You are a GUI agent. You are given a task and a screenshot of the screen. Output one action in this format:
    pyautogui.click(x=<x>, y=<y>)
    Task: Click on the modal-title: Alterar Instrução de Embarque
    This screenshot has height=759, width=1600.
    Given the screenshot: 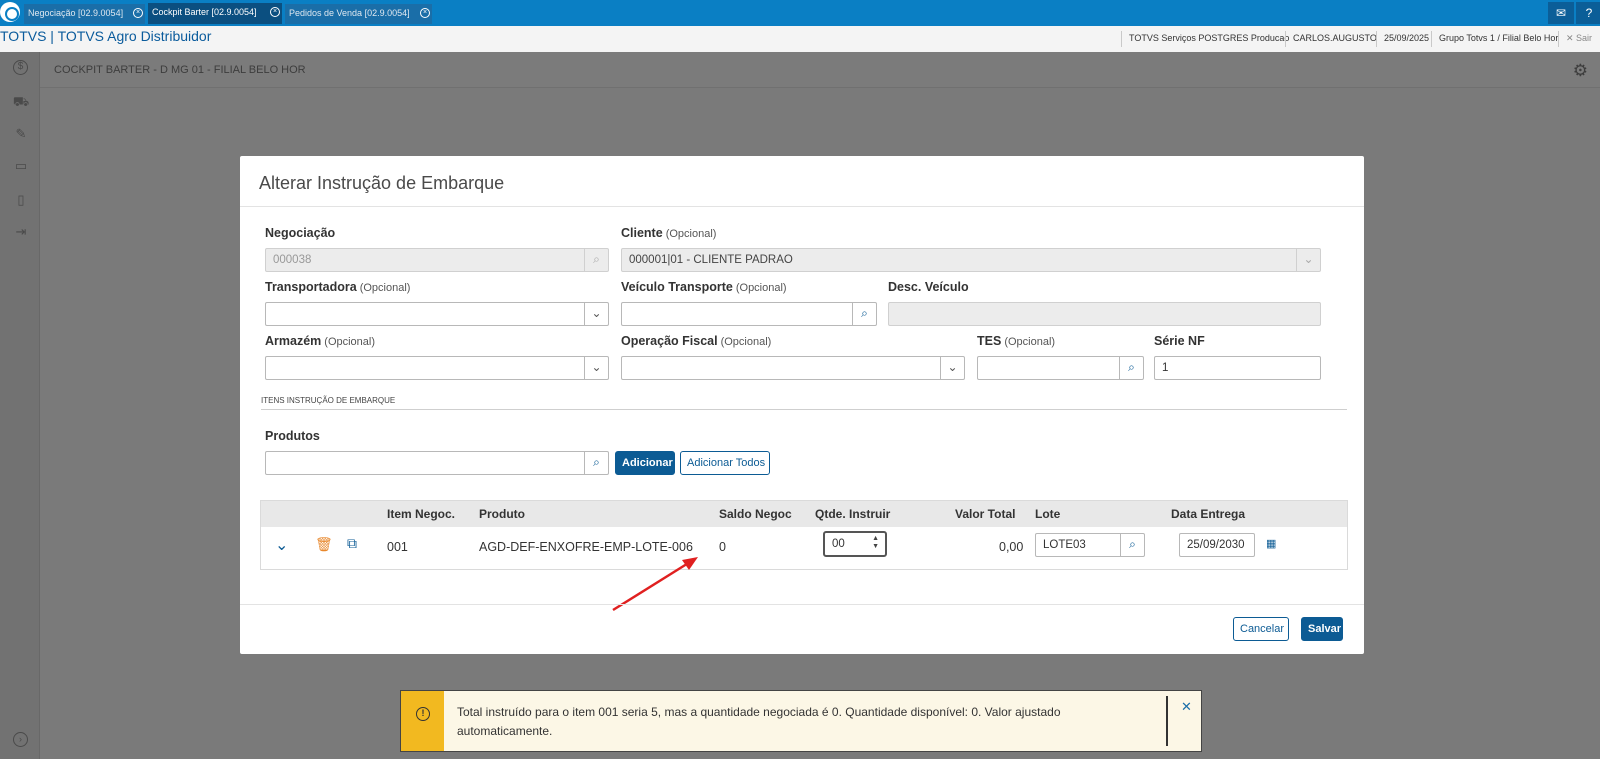 What is the action you would take?
    pyautogui.click(x=382, y=183)
    